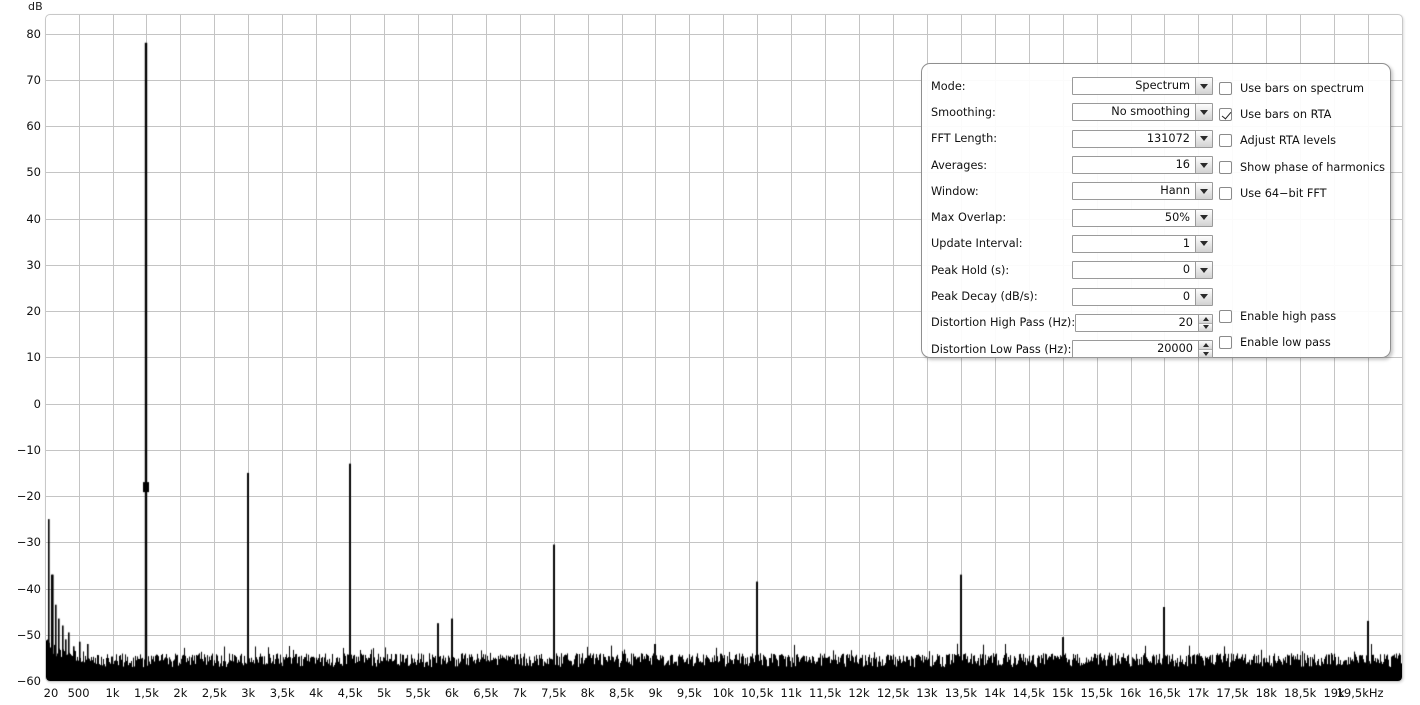  I want to click on stepper-distortion-low-pass, so click(1205, 349).